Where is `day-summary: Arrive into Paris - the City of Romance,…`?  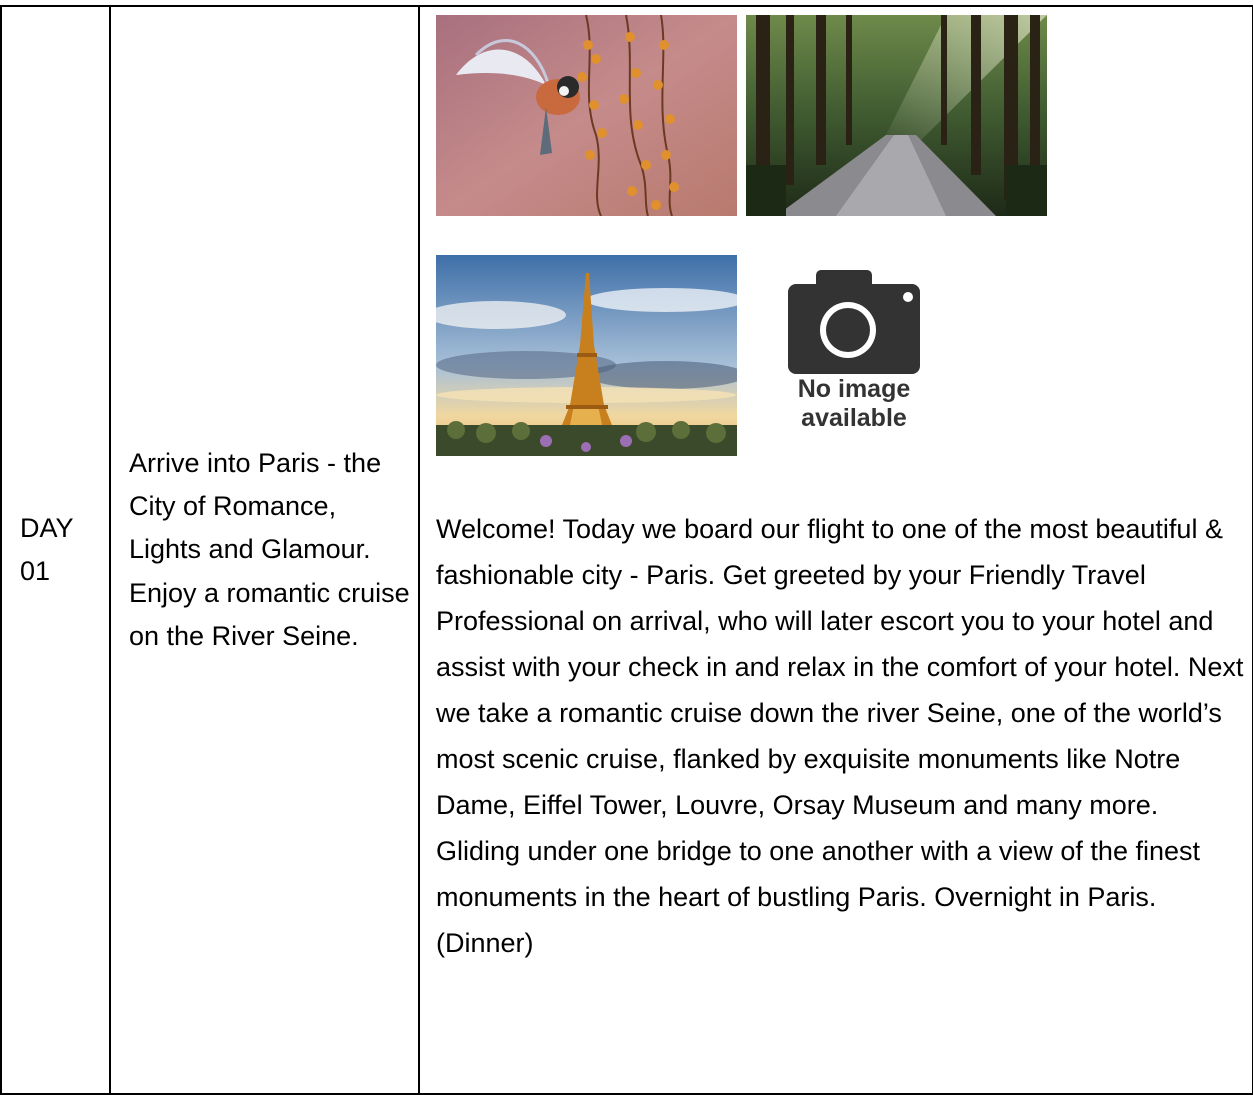
day-summary: Arrive into Paris - the City of Romance,… is located at coordinates (269, 549).